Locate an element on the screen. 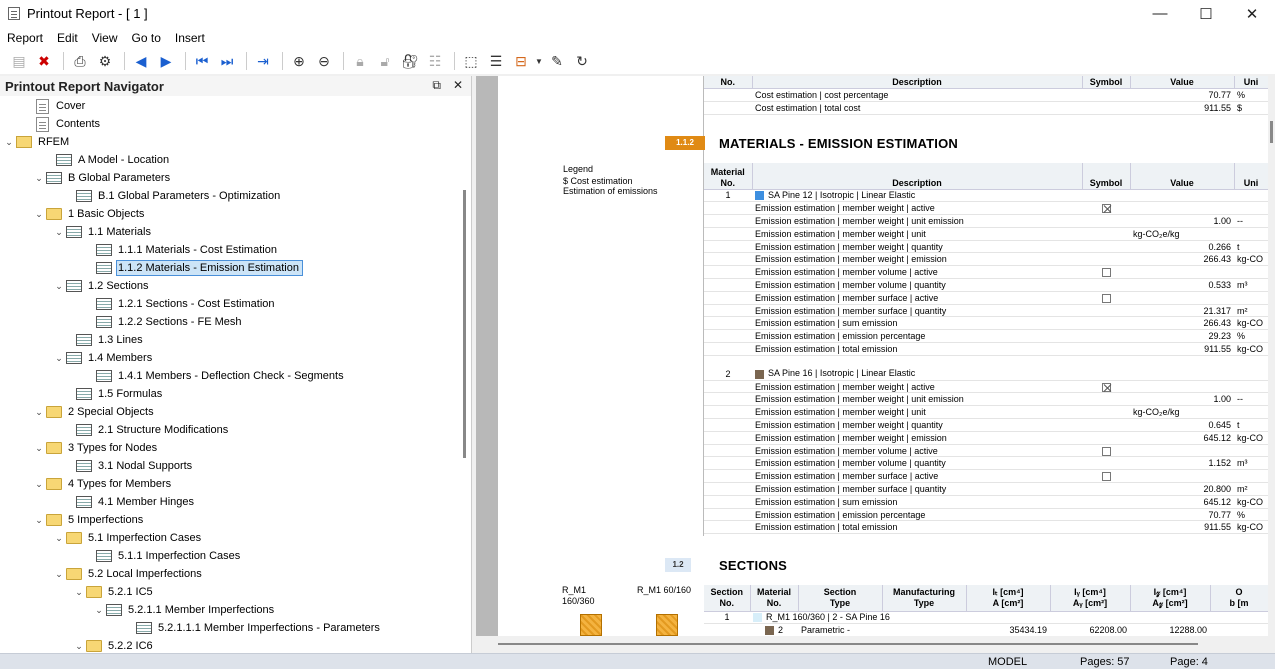 The image size is (1275, 669). print-settings-icon: ⚙ is located at coordinates (105, 61).